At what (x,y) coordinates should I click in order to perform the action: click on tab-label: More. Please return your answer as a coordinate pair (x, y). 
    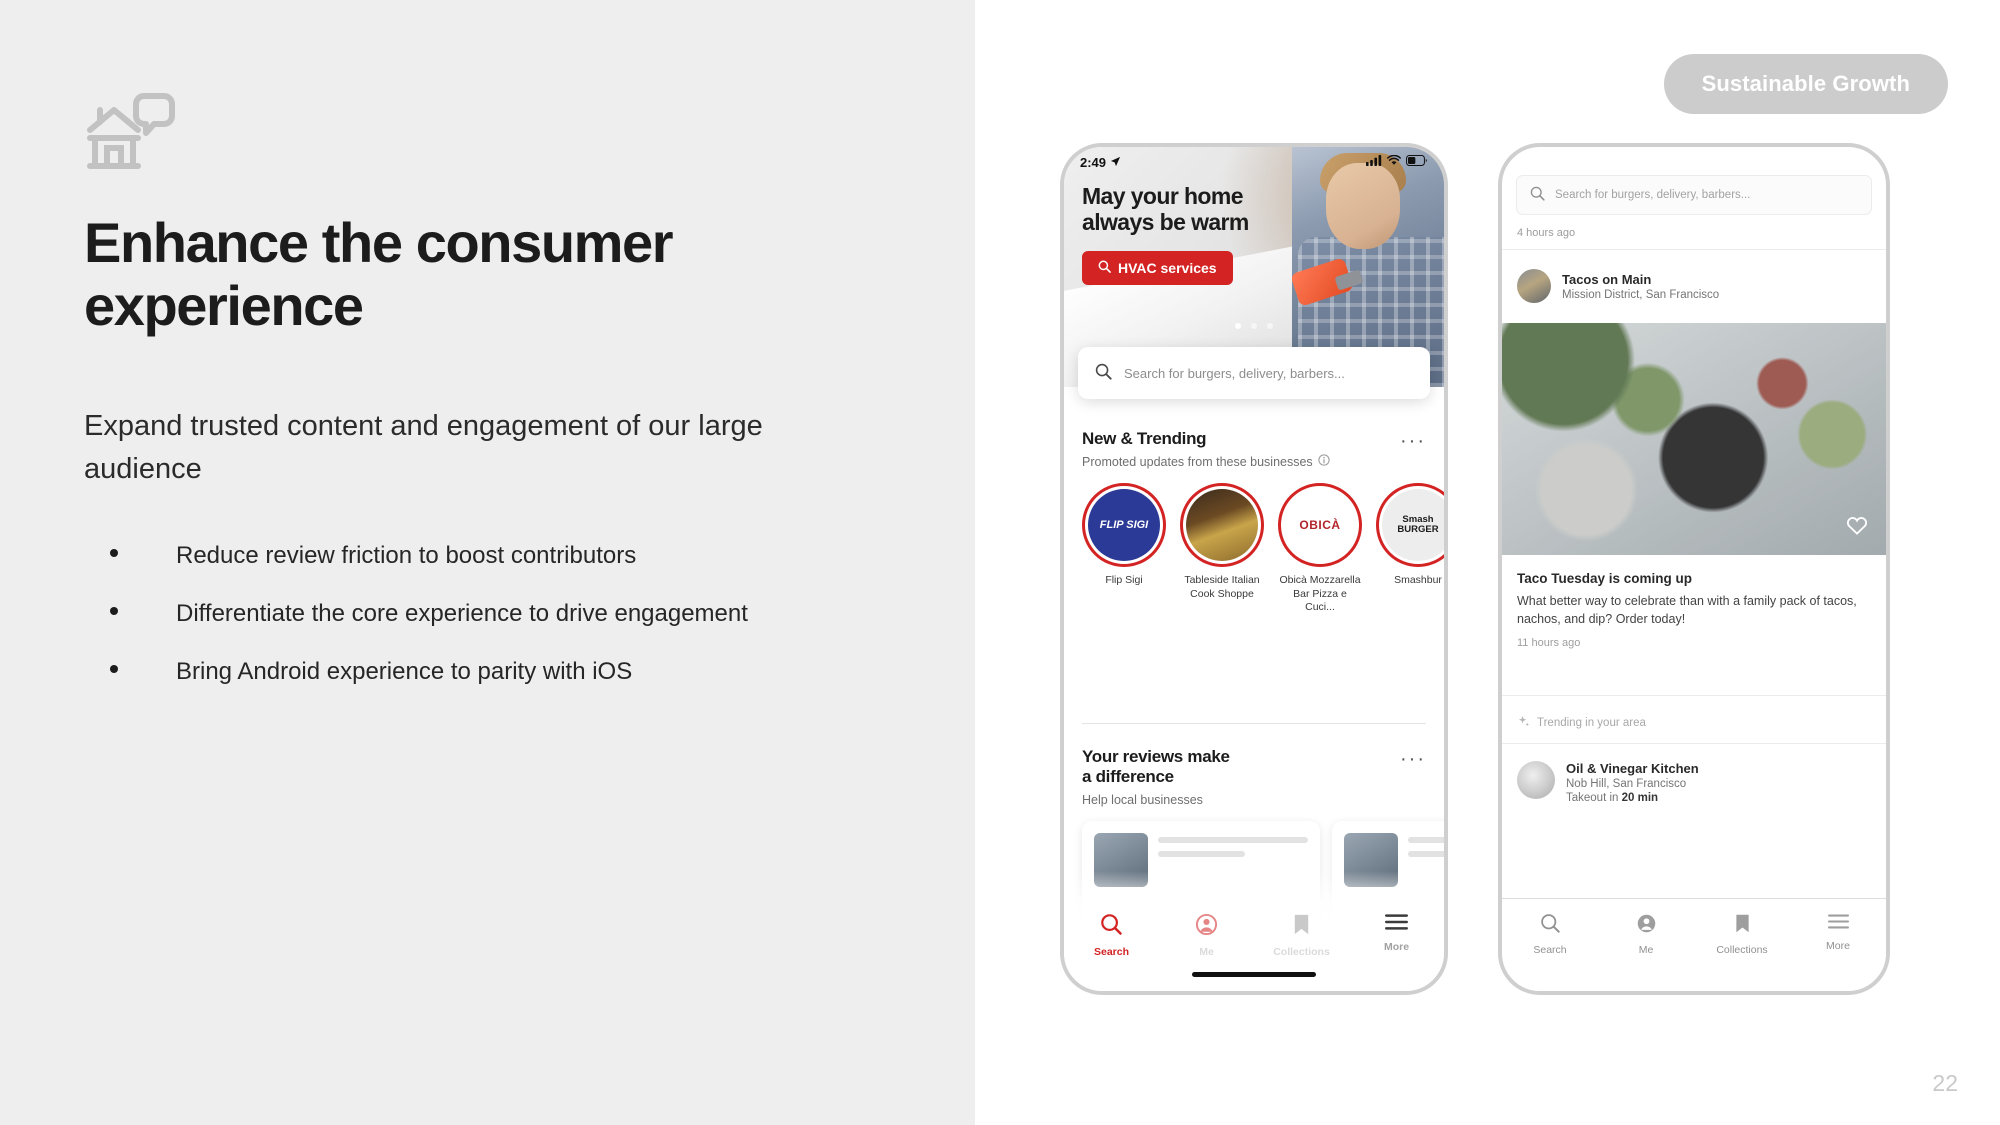
    Looking at the image, I should click on (1396, 947).